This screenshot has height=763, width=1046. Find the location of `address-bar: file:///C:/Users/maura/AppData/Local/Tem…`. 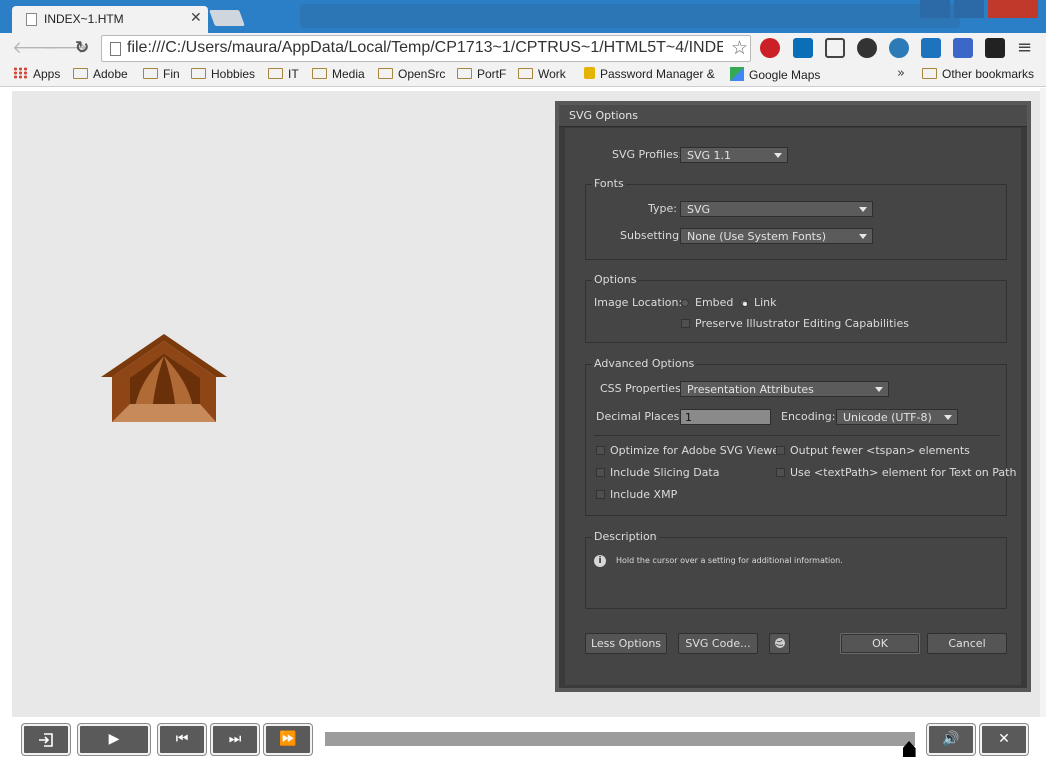

address-bar: file:///C:/Users/maura/AppData/Local/Tem… is located at coordinates (426, 48).